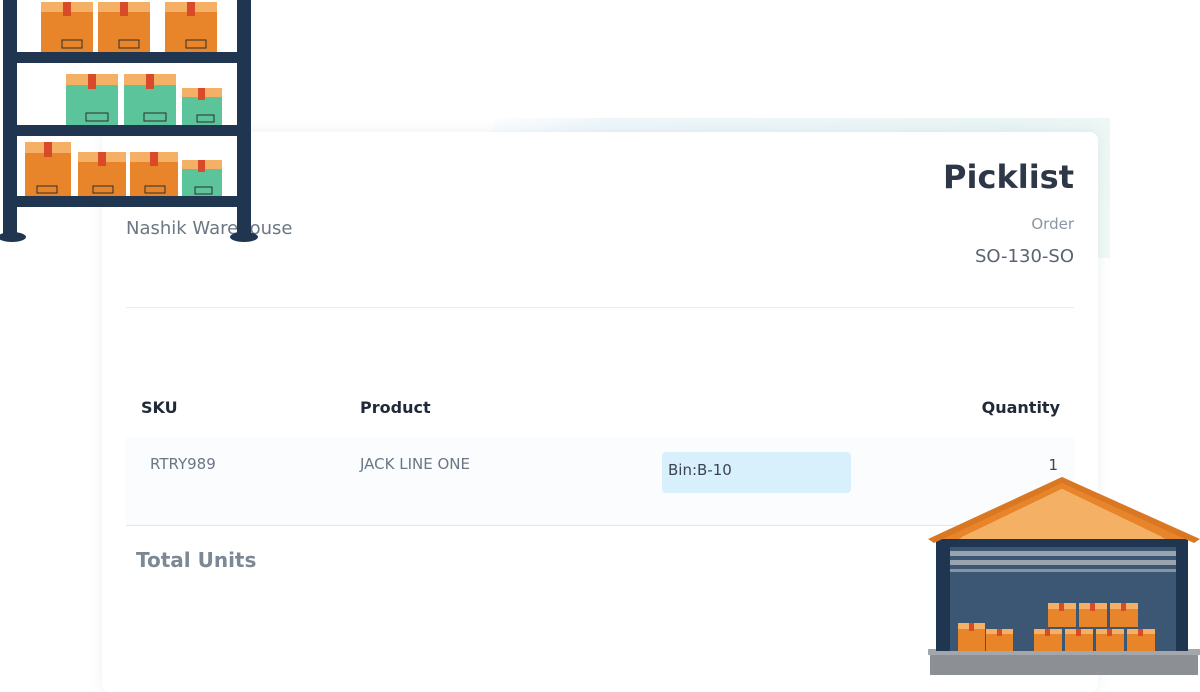  What do you see at coordinates (196, 560) in the screenshot?
I see `total-units-label: Total Units` at bounding box center [196, 560].